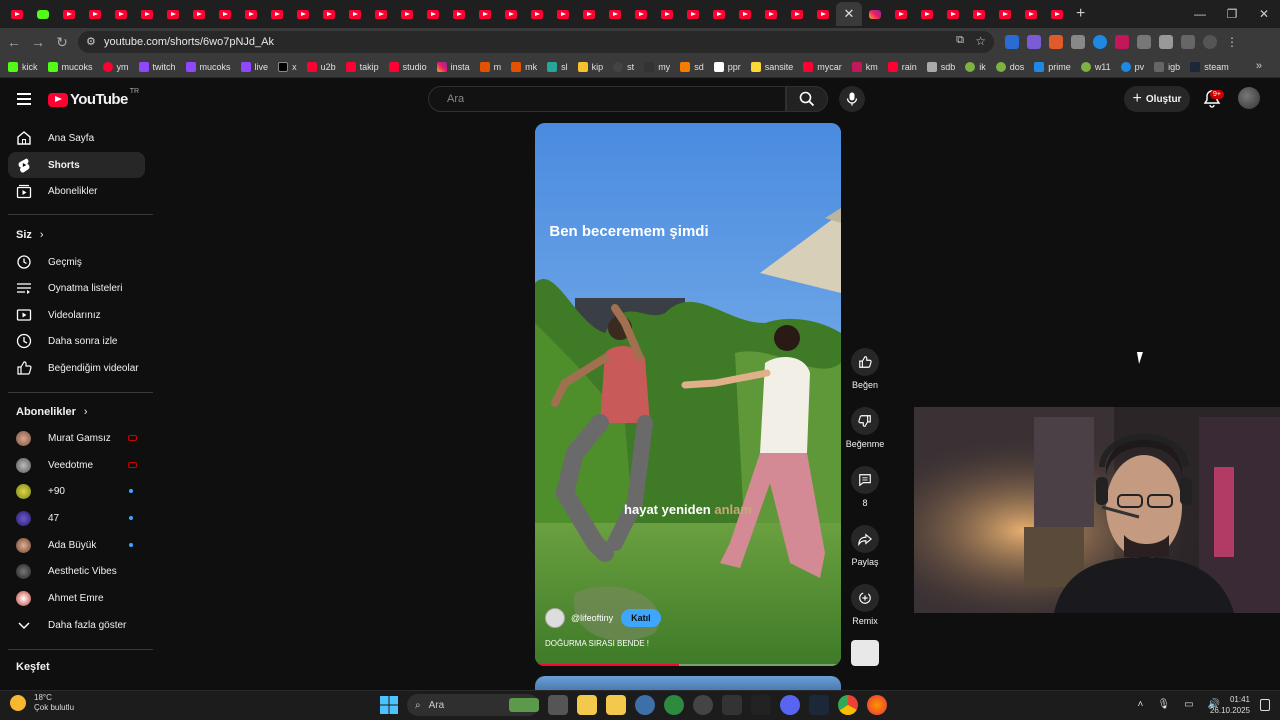 This screenshot has width=1280, height=720. What do you see at coordinates (657, 66) in the screenshot?
I see `bookmark-item: my` at bounding box center [657, 66].